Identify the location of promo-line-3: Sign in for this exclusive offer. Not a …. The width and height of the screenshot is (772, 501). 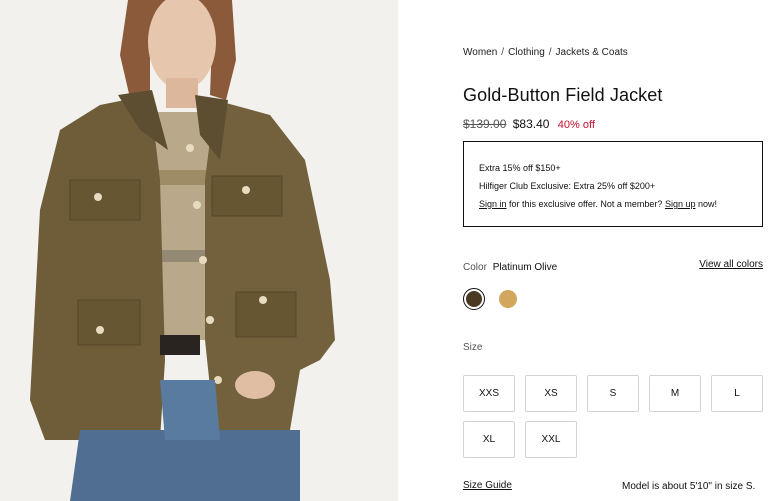
(613, 204).